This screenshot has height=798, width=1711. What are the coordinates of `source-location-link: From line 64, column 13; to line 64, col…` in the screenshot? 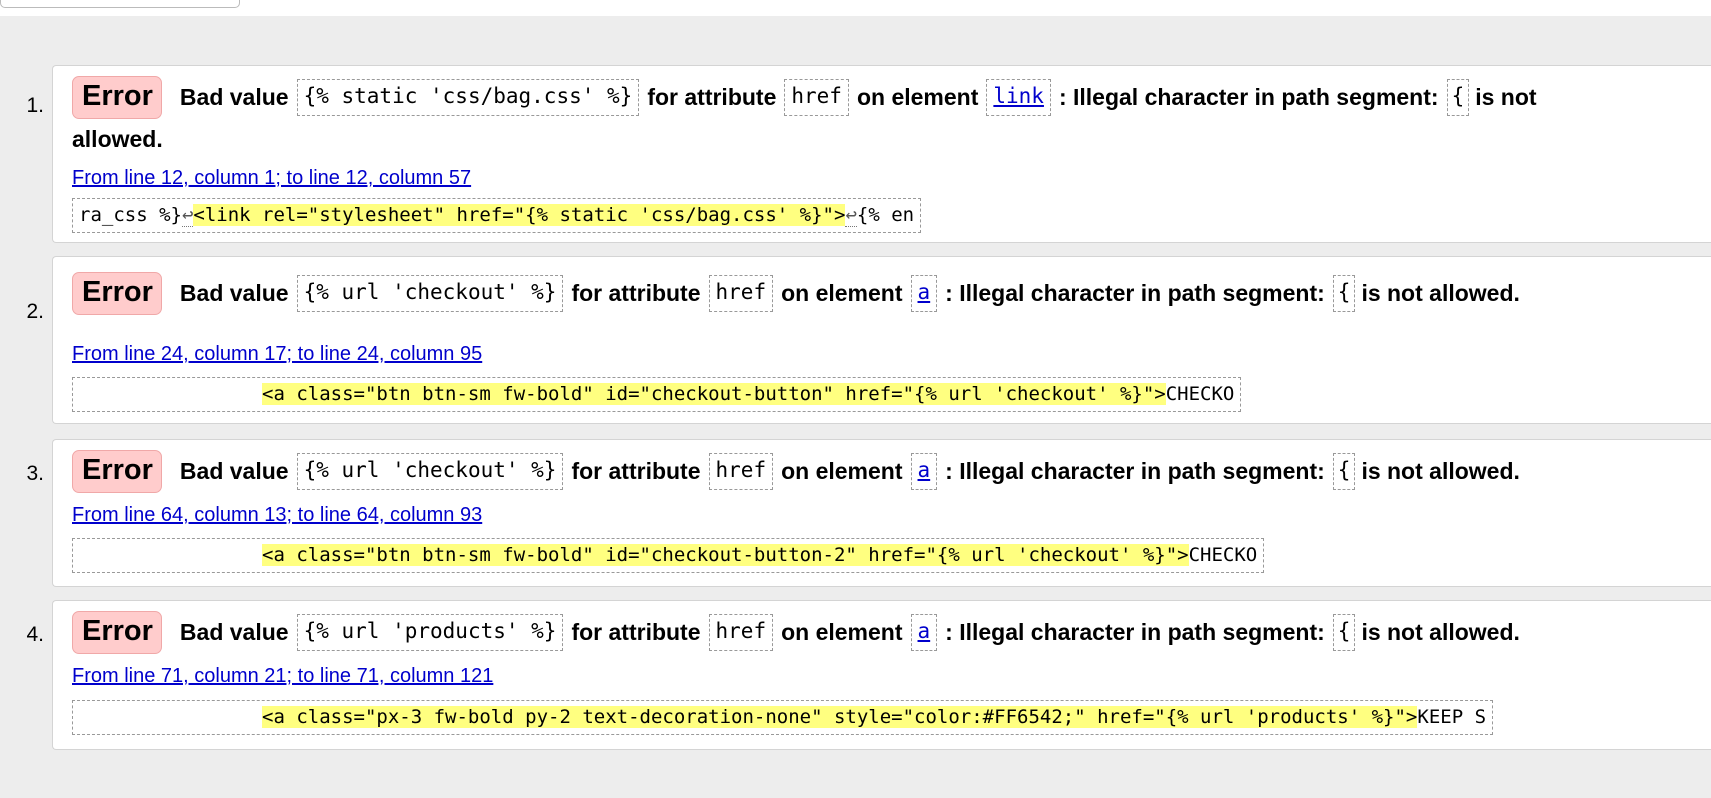 It's located at (277, 515).